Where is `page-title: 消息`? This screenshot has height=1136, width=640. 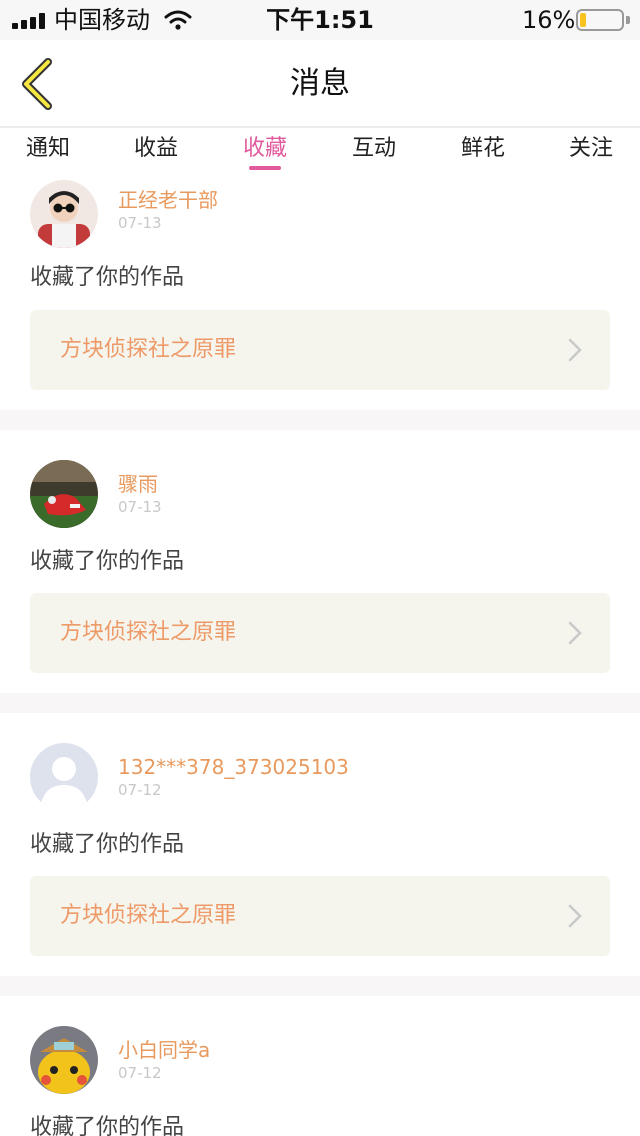
page-title: 消息 is located at coordinates (320, 83).